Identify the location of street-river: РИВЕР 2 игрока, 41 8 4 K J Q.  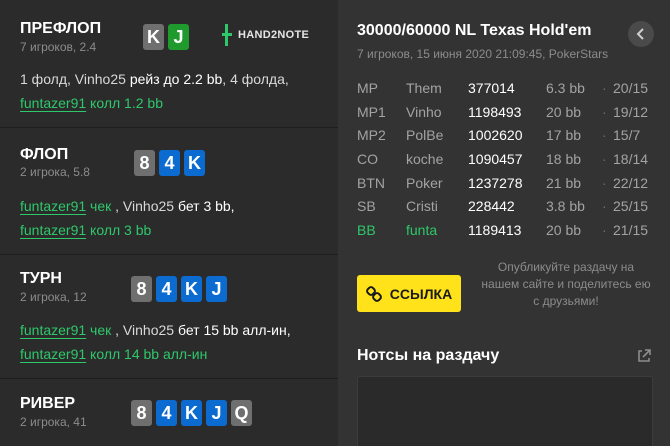
(169, 412).